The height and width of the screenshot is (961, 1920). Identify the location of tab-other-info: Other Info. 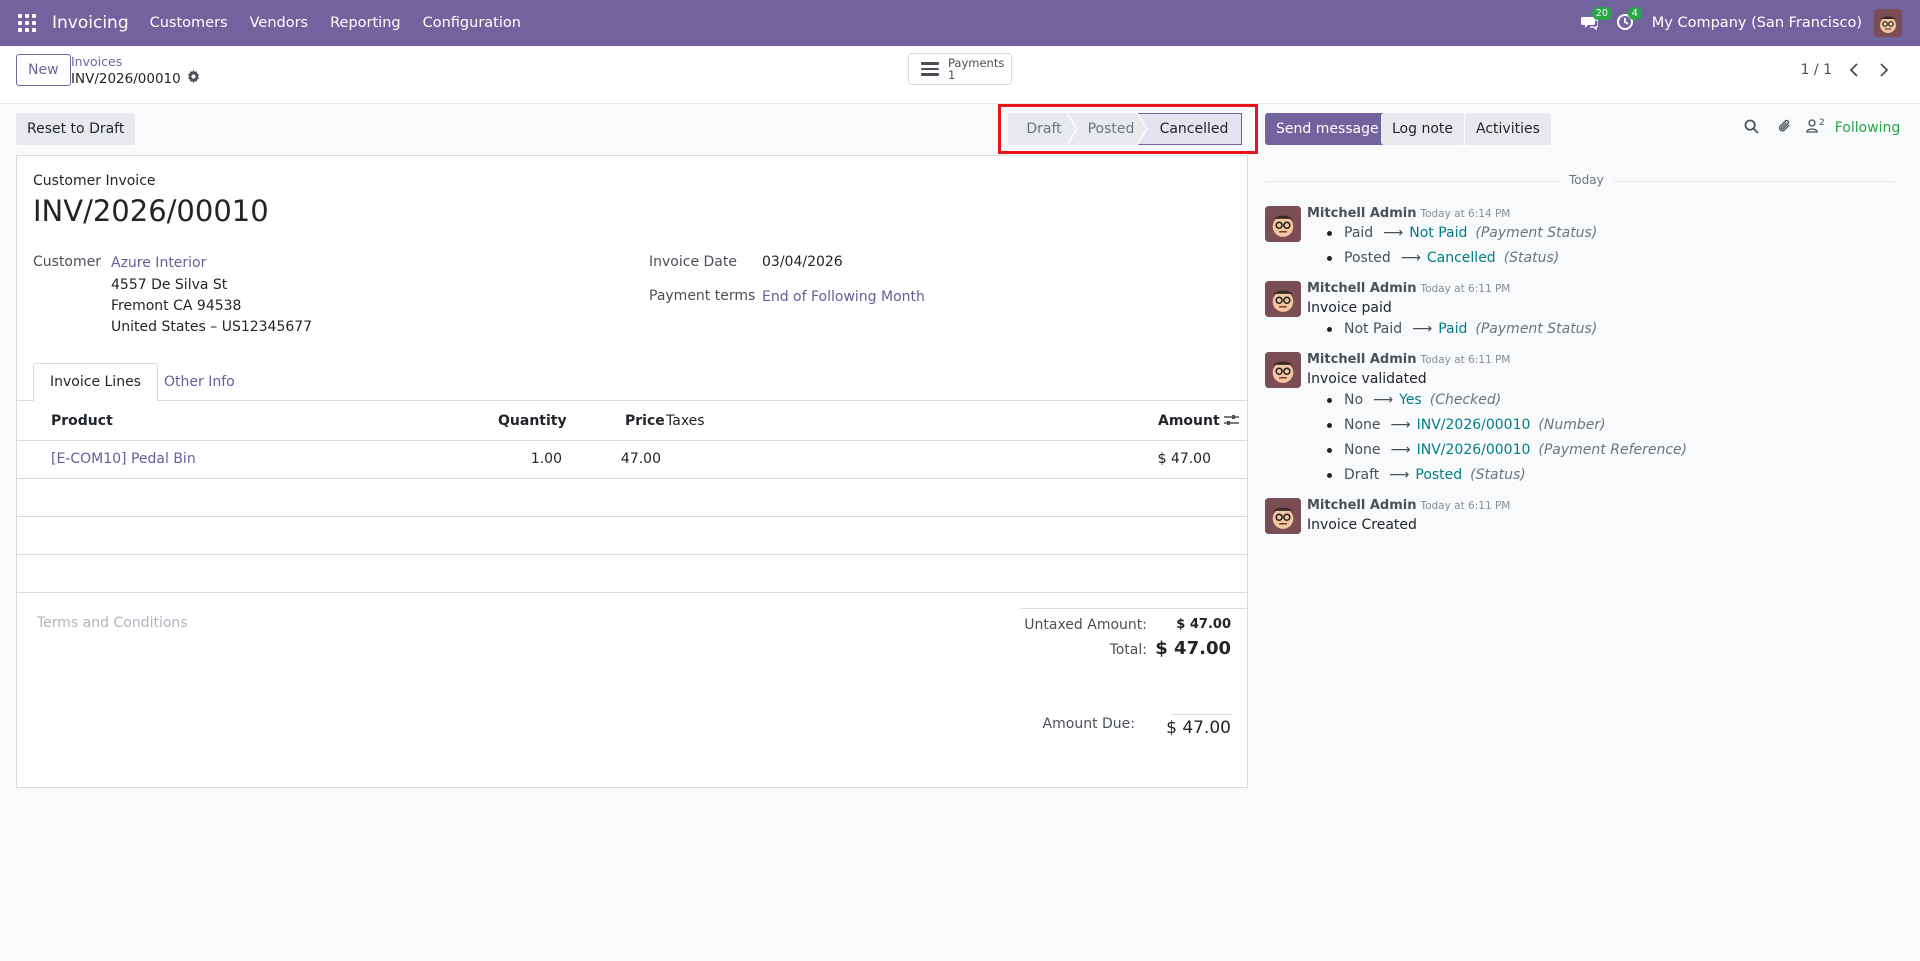
(199, 382).